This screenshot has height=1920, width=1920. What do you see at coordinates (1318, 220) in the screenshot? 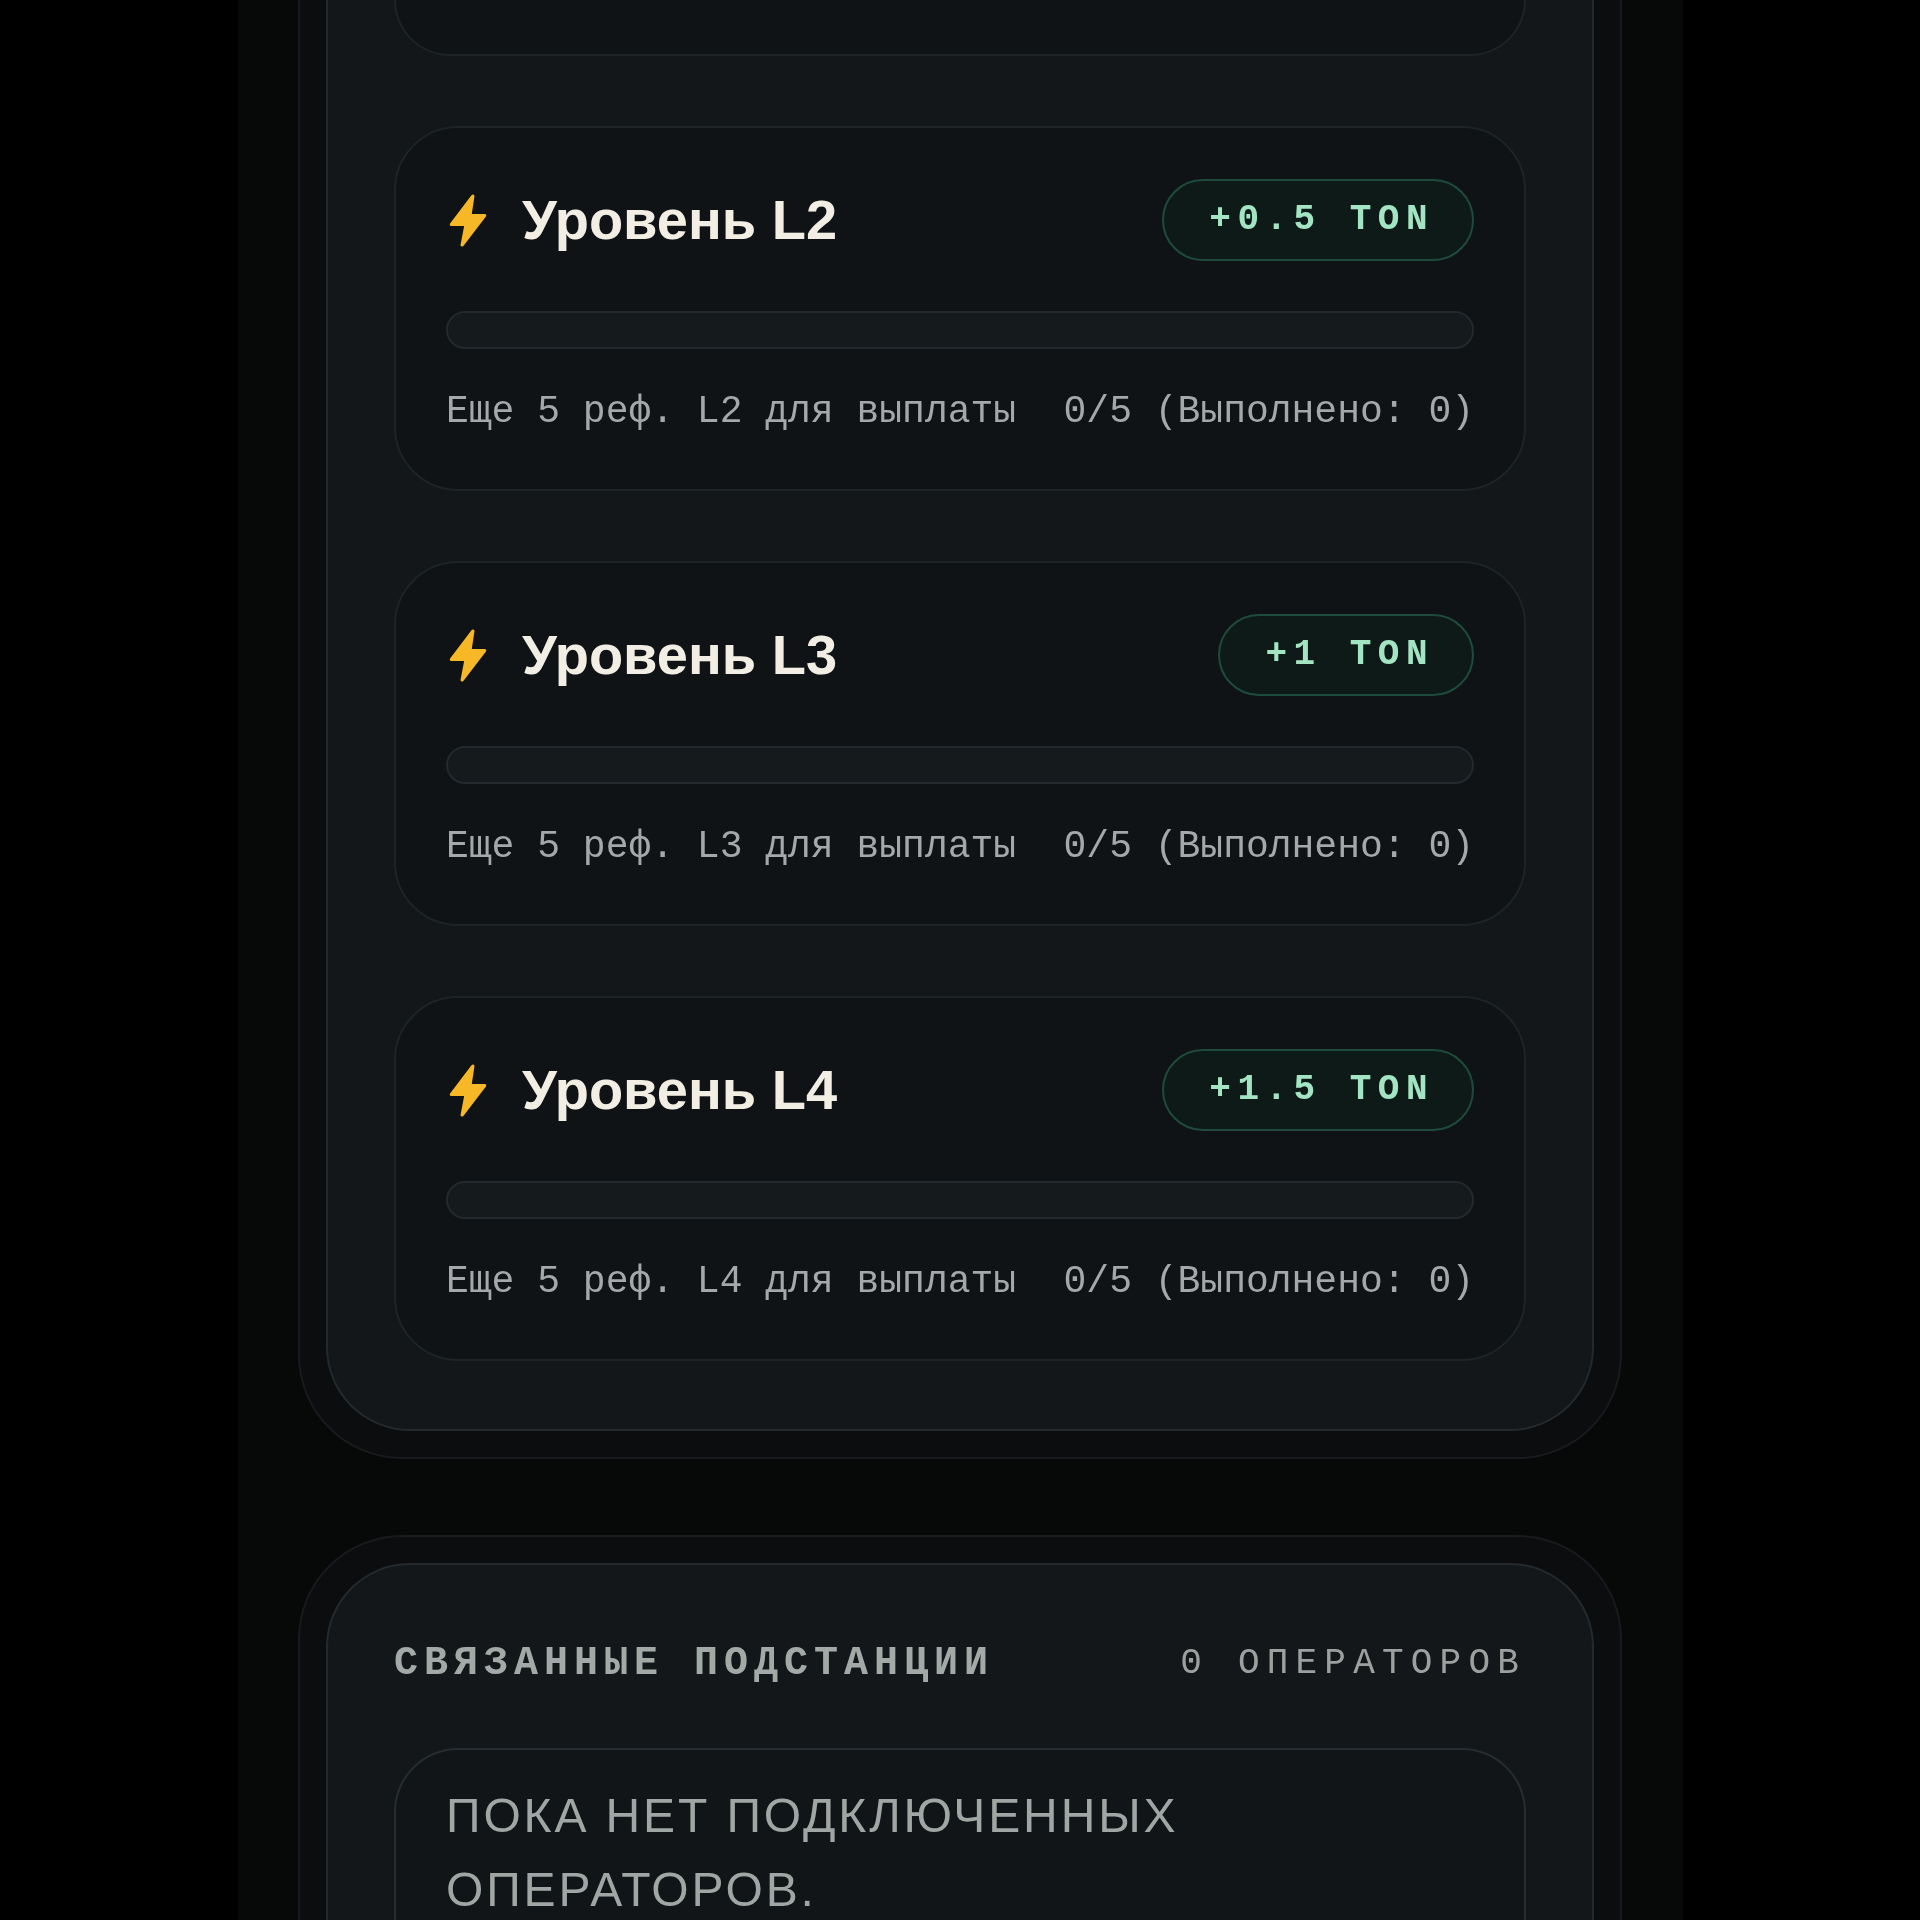
I see `reward-badge: +0.5 TON` at bounding box center [1318, 220].